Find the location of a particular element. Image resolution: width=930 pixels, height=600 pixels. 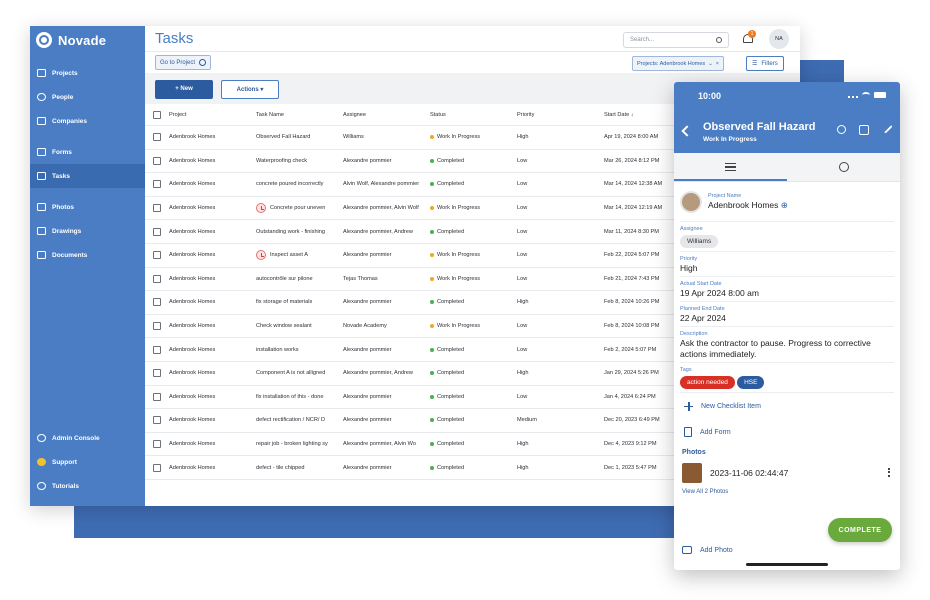

project-field: Project Name Adenbrook Homes ⊕ is located at coordinates (787, 202).